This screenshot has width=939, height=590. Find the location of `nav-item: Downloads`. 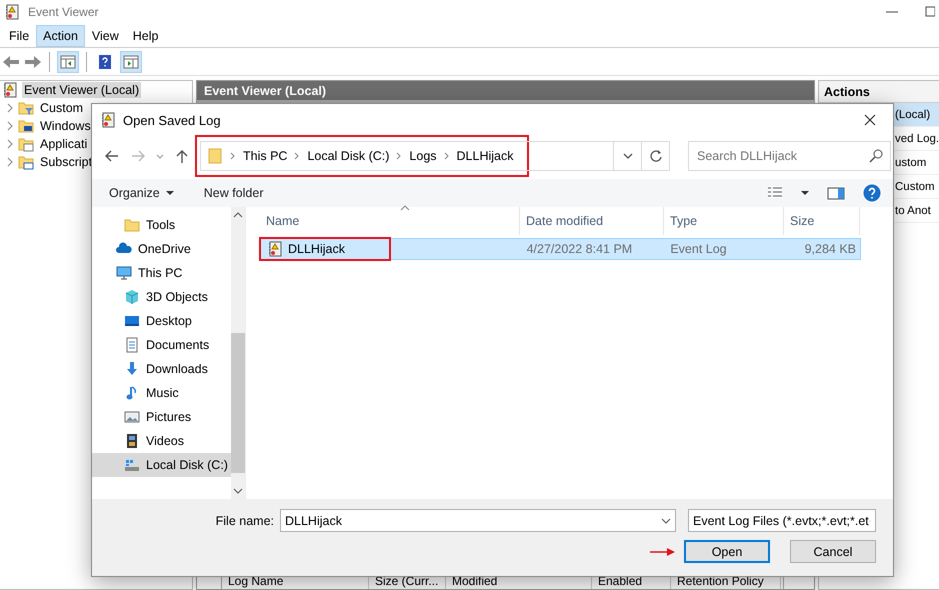

nav-item: Downloads is located at coordinates (161, 369).